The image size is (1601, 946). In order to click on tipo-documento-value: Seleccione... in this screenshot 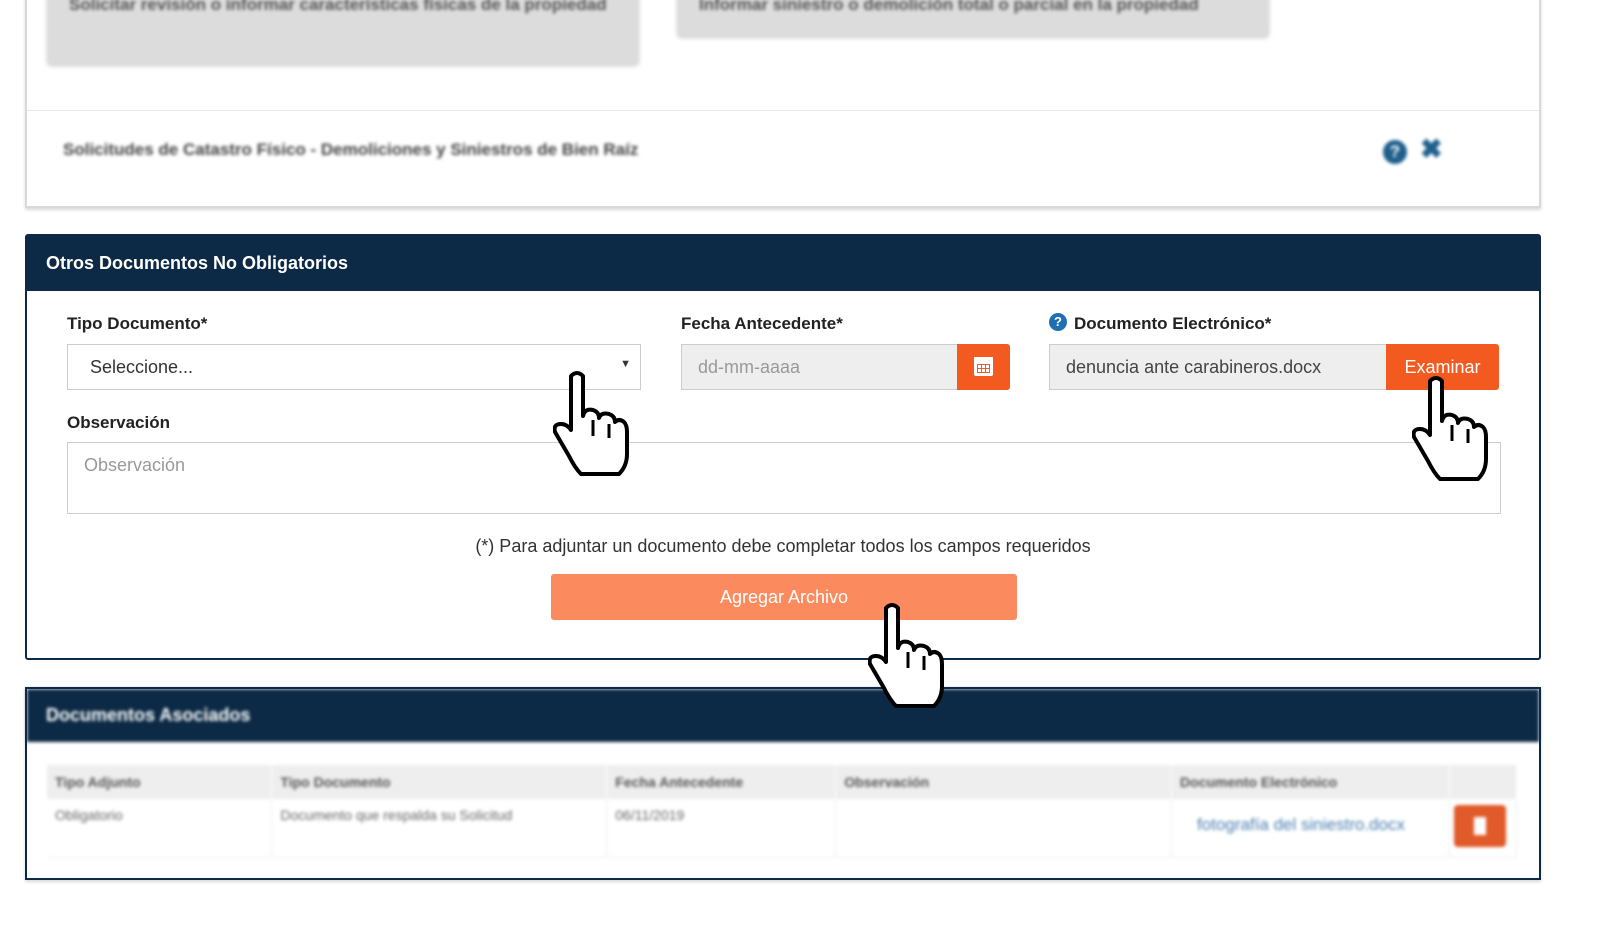, I will do `click(142, 367)`.